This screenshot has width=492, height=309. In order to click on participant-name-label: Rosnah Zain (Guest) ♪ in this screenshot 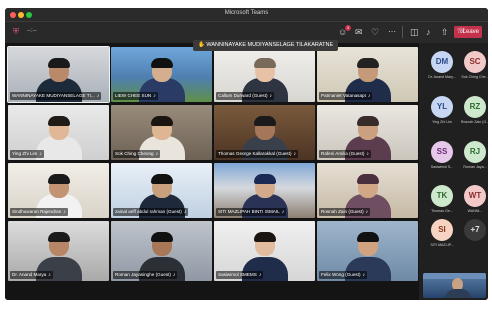, I will do `click(345, 212)`.